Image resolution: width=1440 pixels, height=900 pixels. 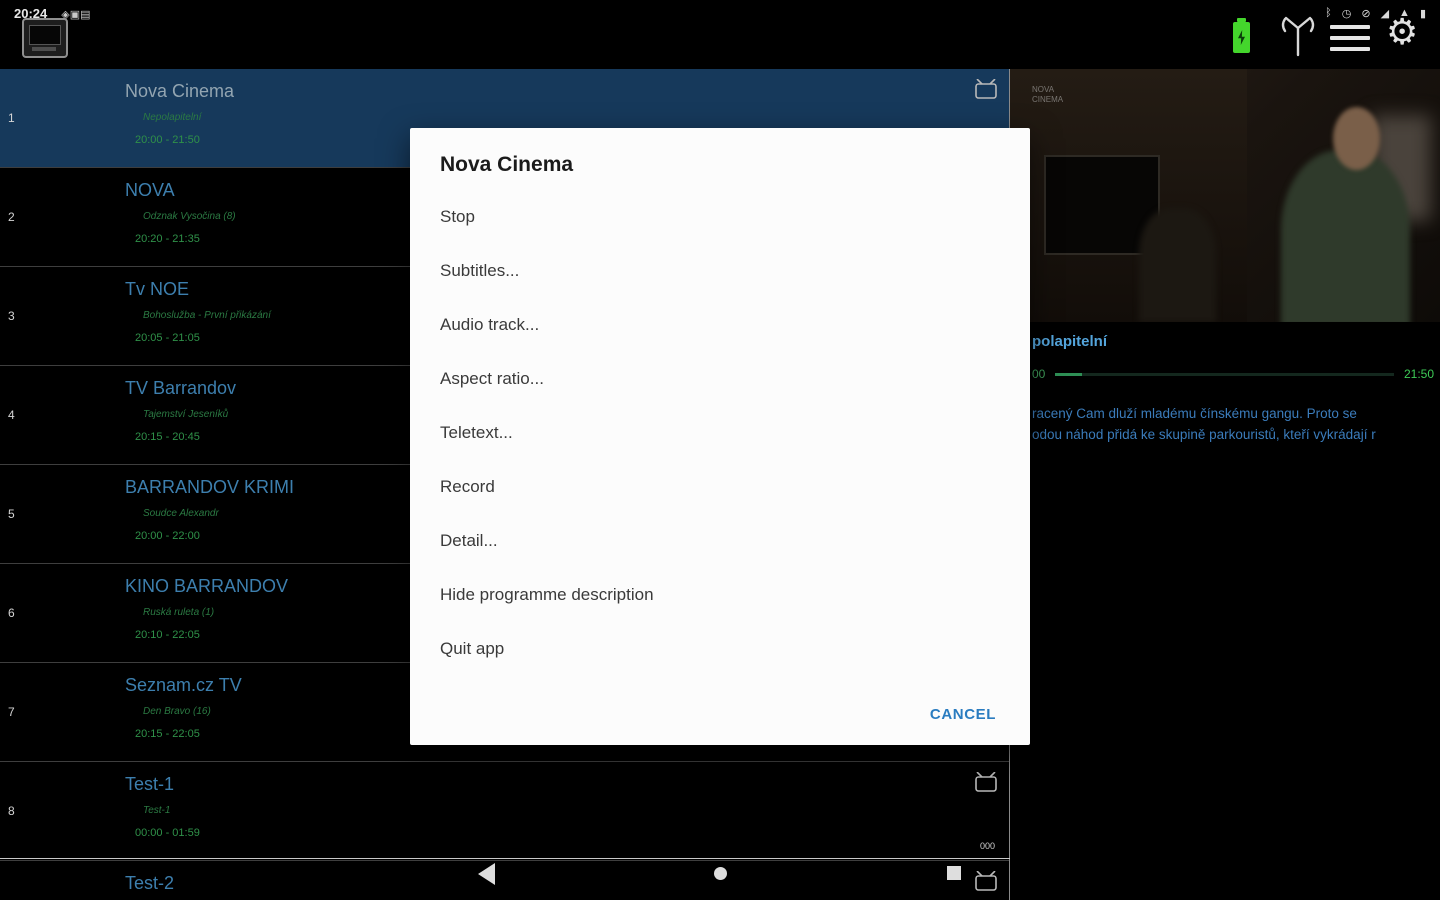 I want to click on programme-time: 20:20 - 21:35, so click(x=167, y=239).